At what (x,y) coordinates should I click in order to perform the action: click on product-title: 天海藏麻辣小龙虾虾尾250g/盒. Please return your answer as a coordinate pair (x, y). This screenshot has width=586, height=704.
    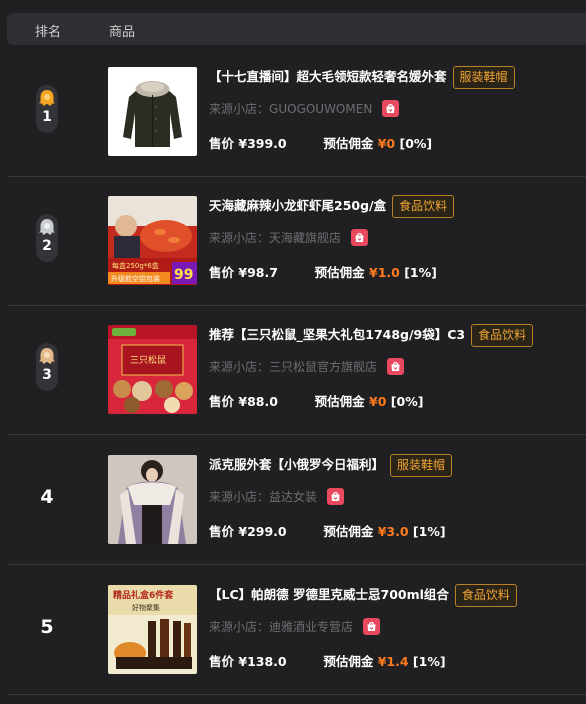
    Looking at the image, I should click on (297, 206).